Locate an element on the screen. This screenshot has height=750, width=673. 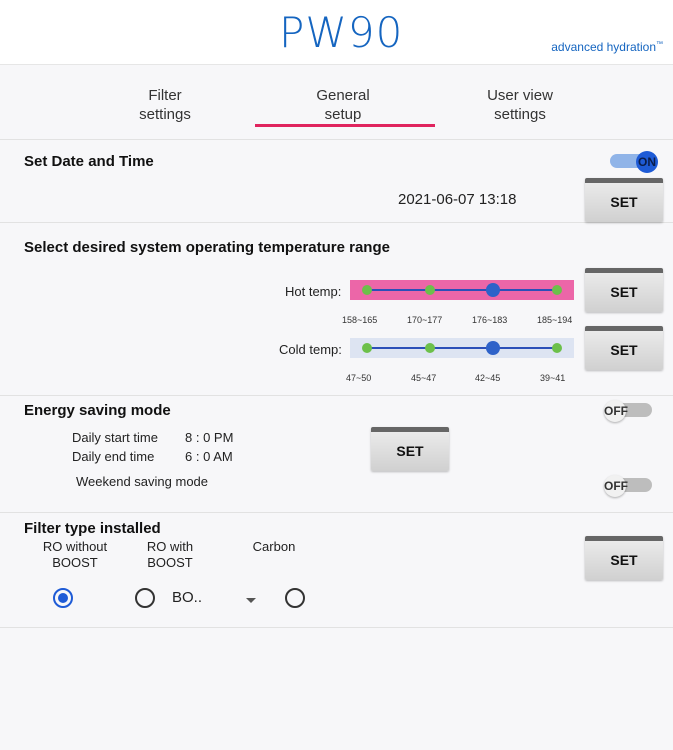
set-energy-button: SET is located at coordinates (410, 449).